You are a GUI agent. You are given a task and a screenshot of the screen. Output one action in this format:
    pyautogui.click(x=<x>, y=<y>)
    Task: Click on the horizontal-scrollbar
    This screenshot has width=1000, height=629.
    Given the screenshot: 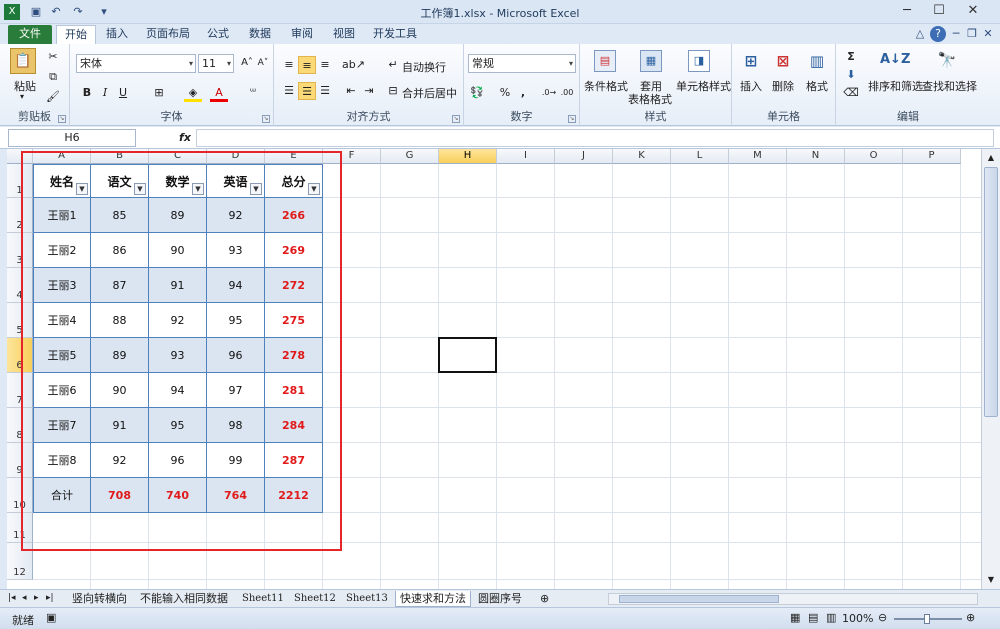 What is the action you would take?
    pyautogui.click(x=793, y=599)
    